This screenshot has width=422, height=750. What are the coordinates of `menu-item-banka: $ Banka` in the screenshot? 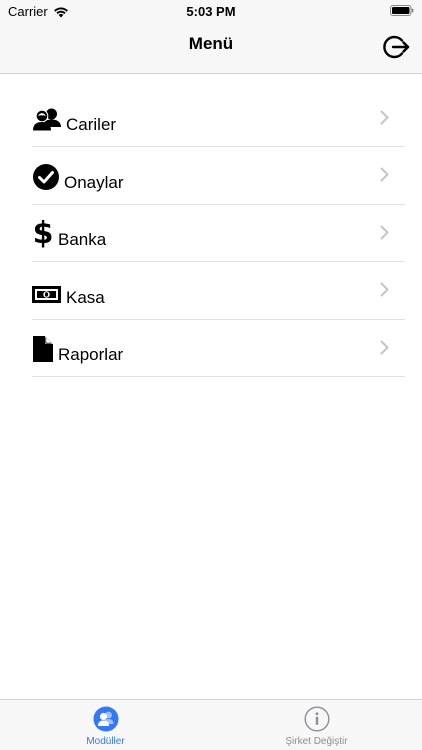 It's located at (218, 234).